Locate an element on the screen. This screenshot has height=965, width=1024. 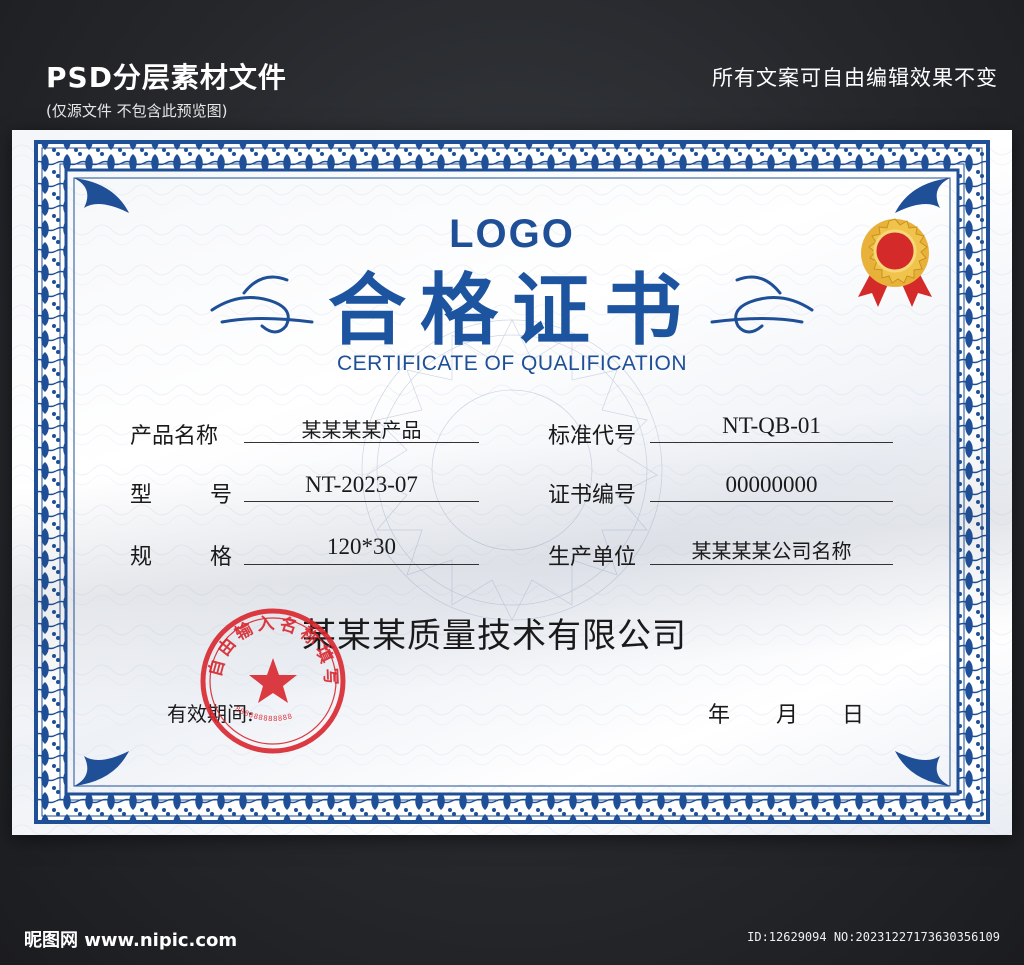
company-name: 某某某质量技术有限公司 is located at coordinates (494, 636).